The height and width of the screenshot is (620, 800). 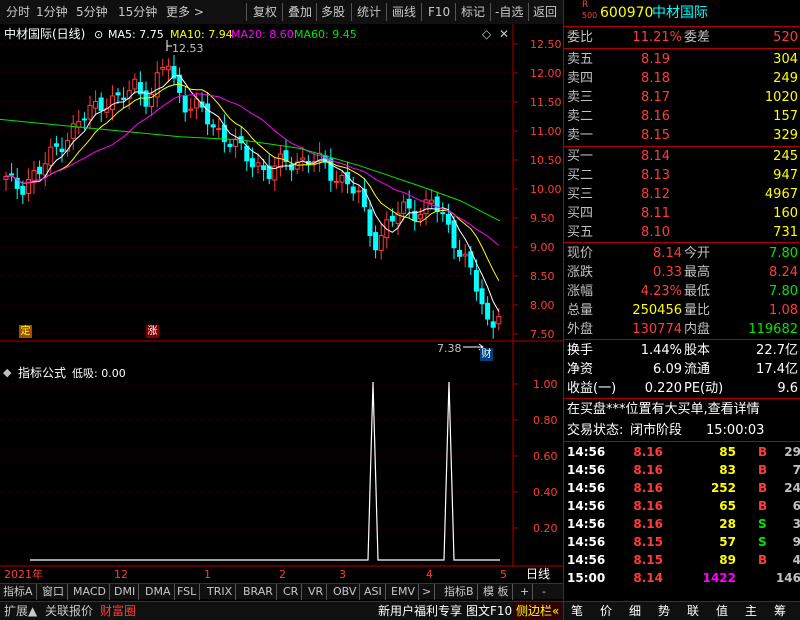 I want to click on mark-button: 标记, so click(x=473, y=12).